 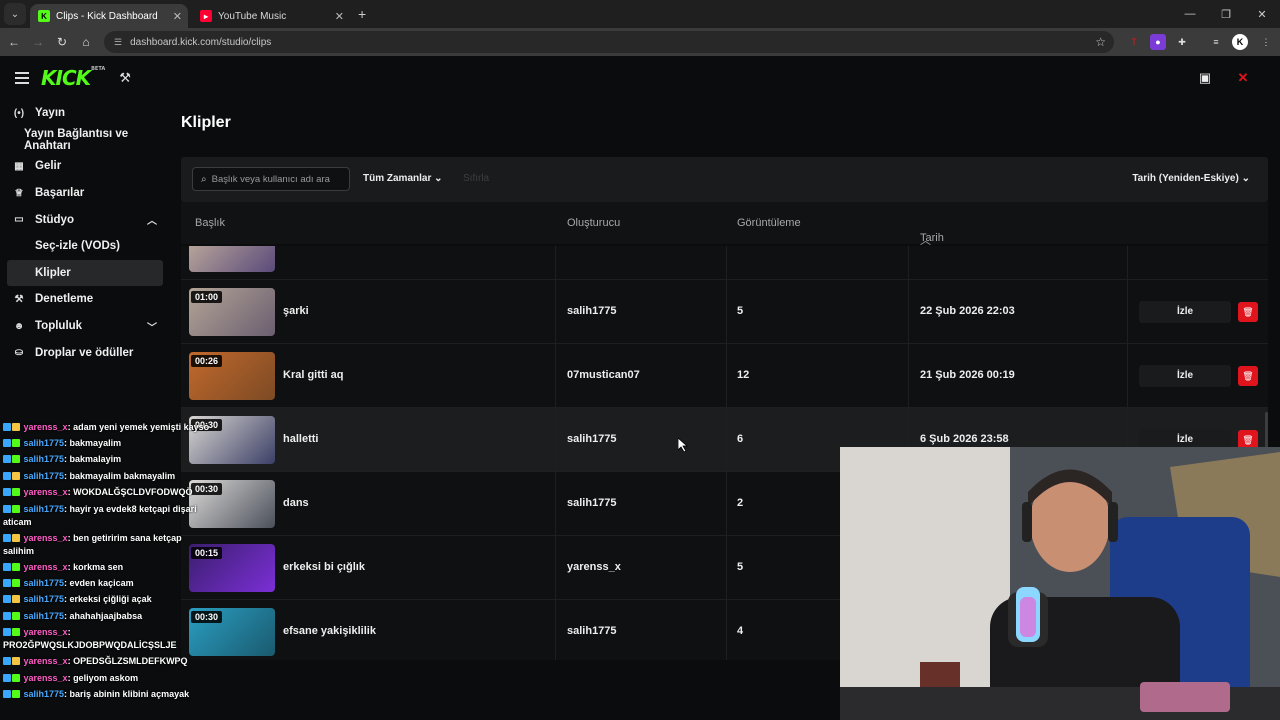 What do you see at coordinates (22, 78) in the screenshot?
I see `hamburger-menu-icon` at bounding box center [22, 78].